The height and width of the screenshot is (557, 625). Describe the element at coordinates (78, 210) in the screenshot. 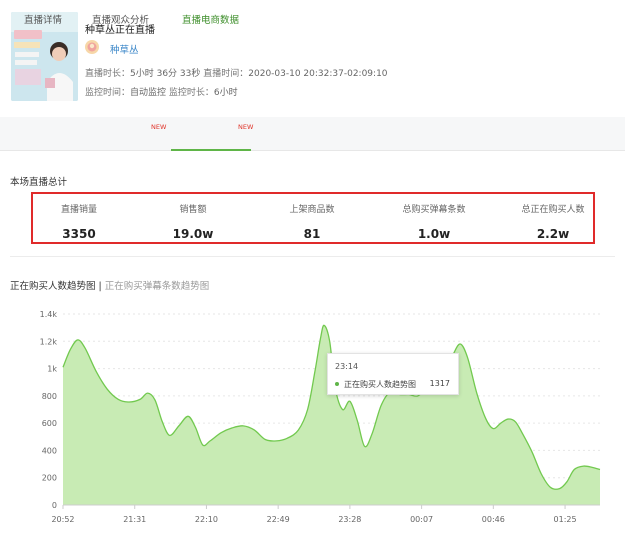

I see `stat-label: 直播销量` at that location.